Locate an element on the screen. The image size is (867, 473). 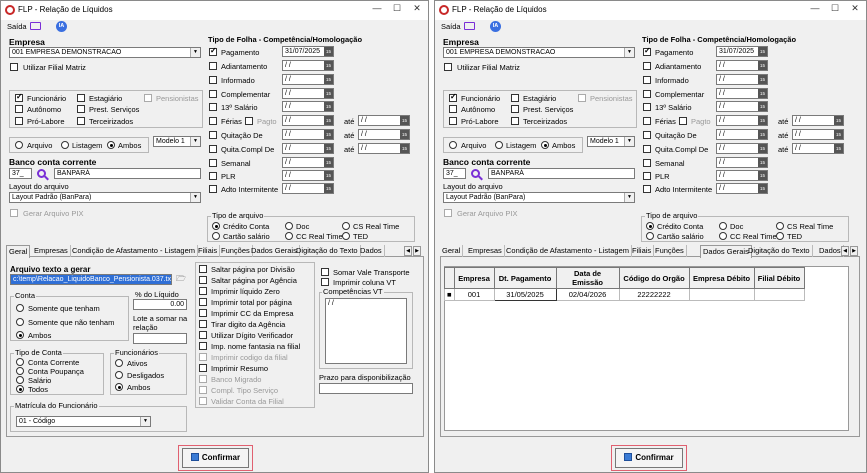
quita-compl-checkbox is located at coordinates (647, 149).